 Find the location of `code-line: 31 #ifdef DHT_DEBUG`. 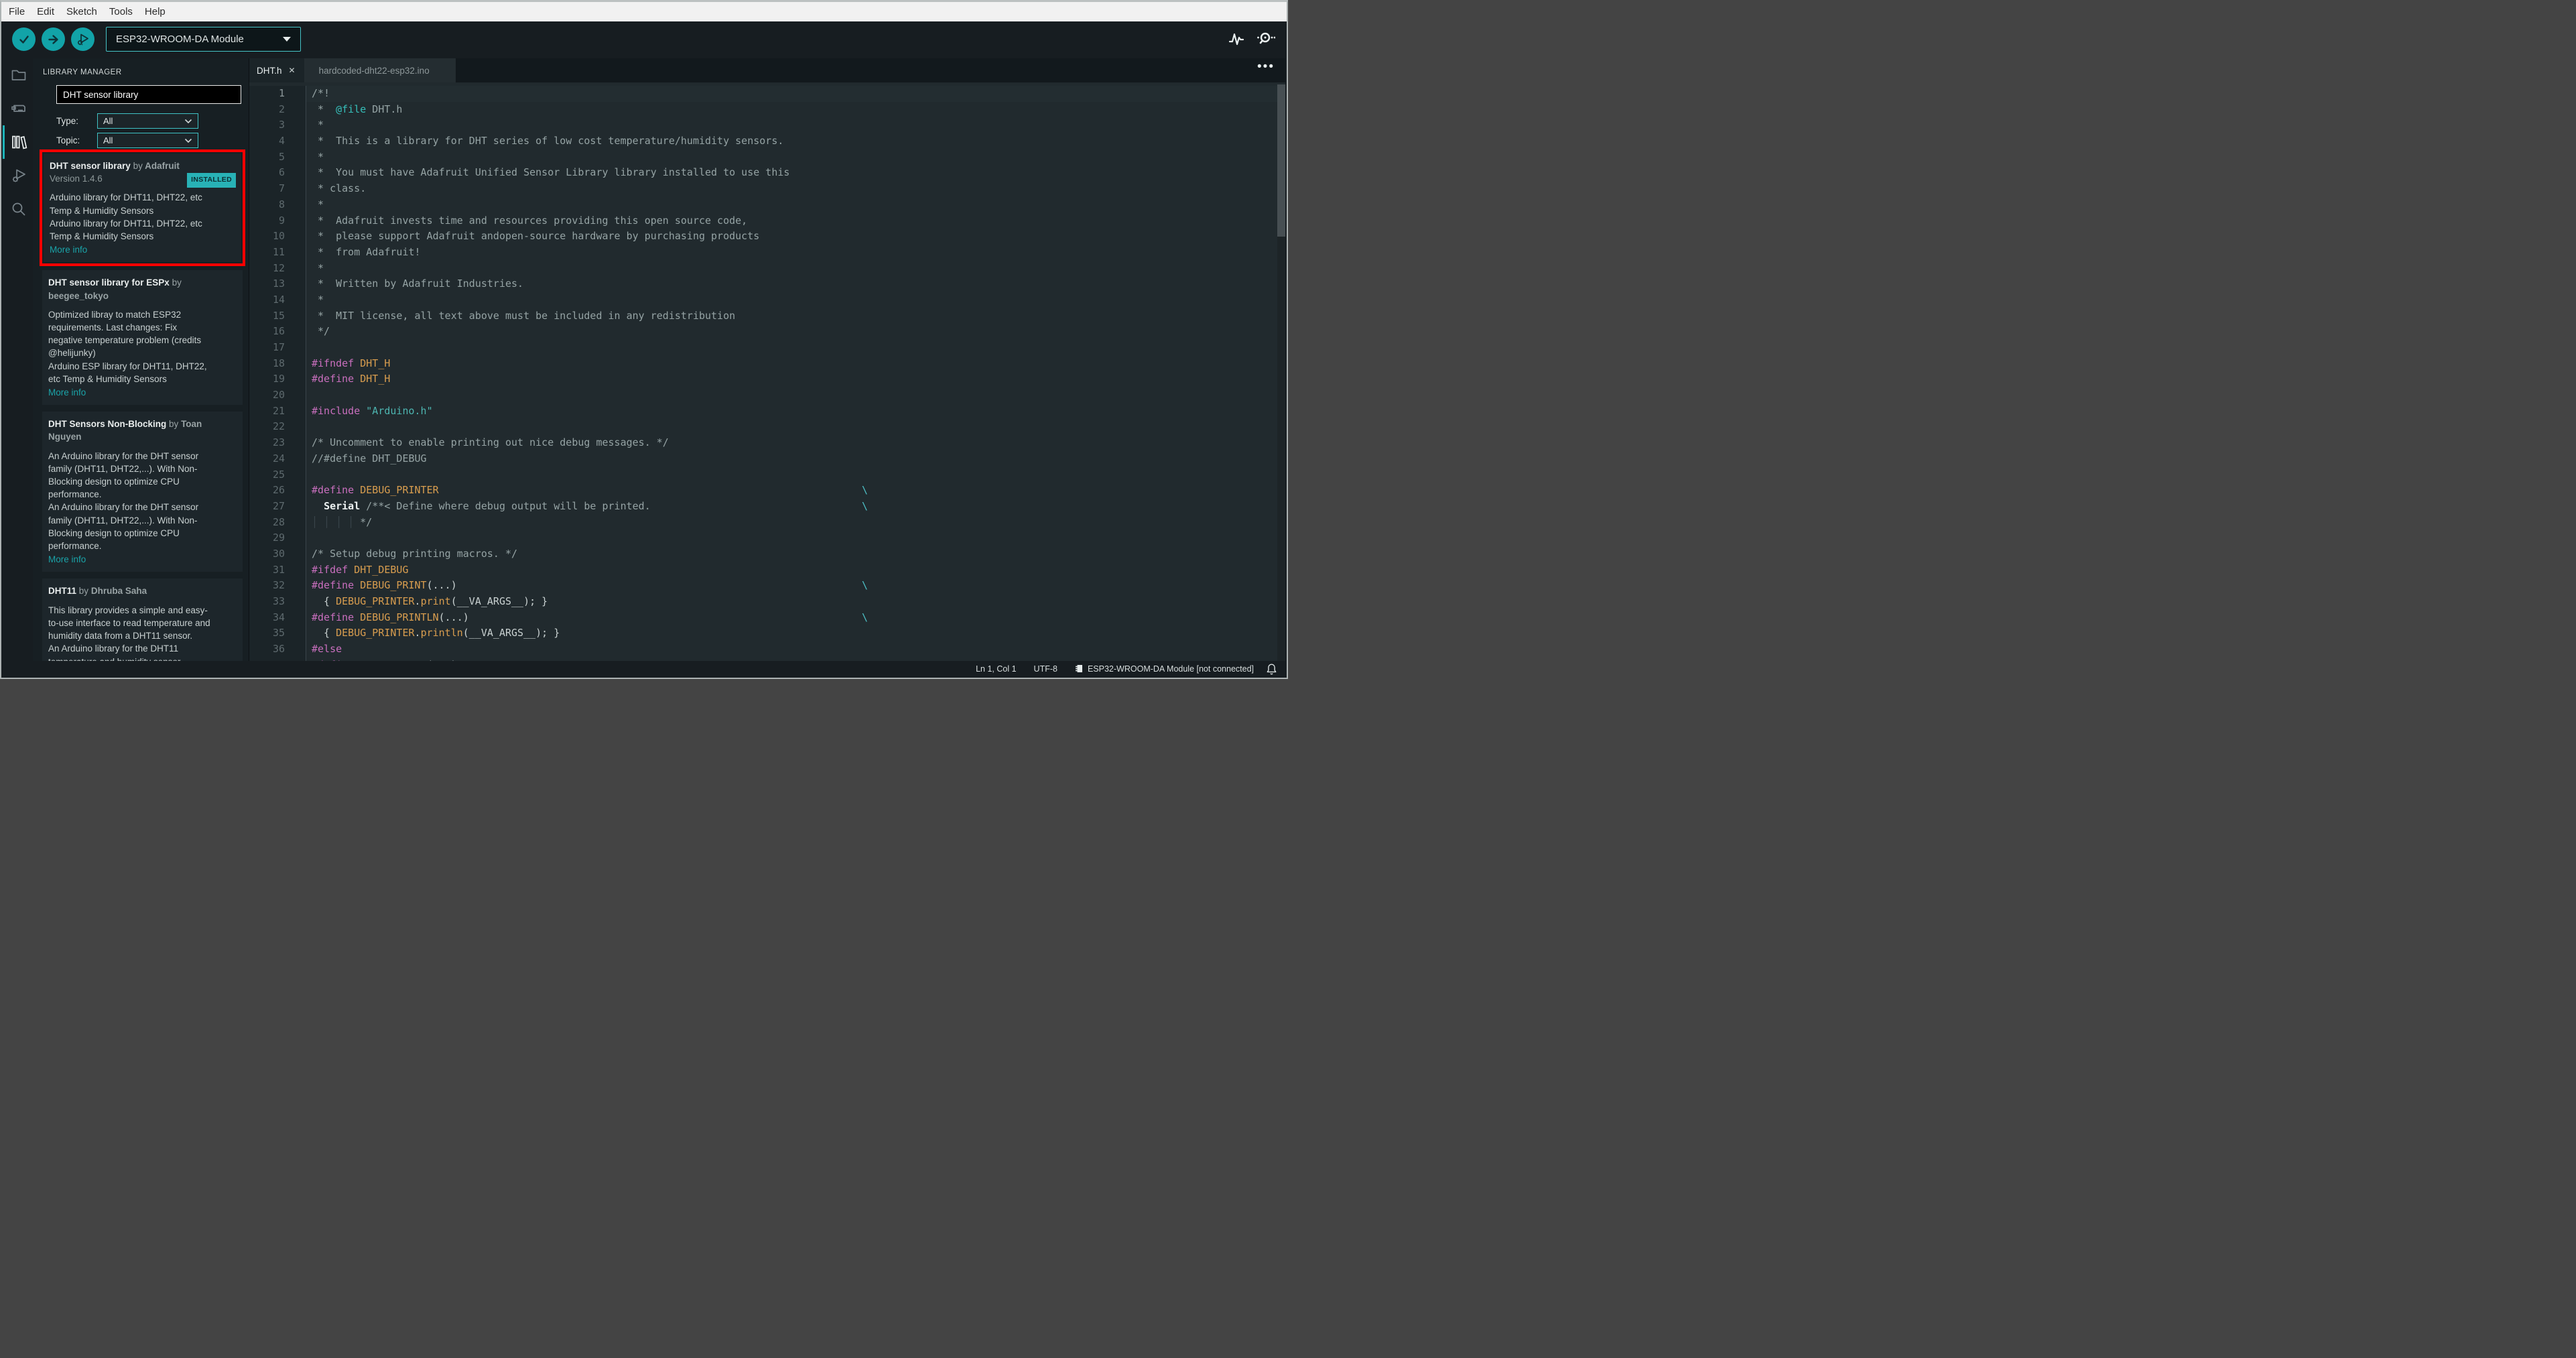

code-line: 31 #ifdef DHT_DEBUG is located at coordinates (767, 570).